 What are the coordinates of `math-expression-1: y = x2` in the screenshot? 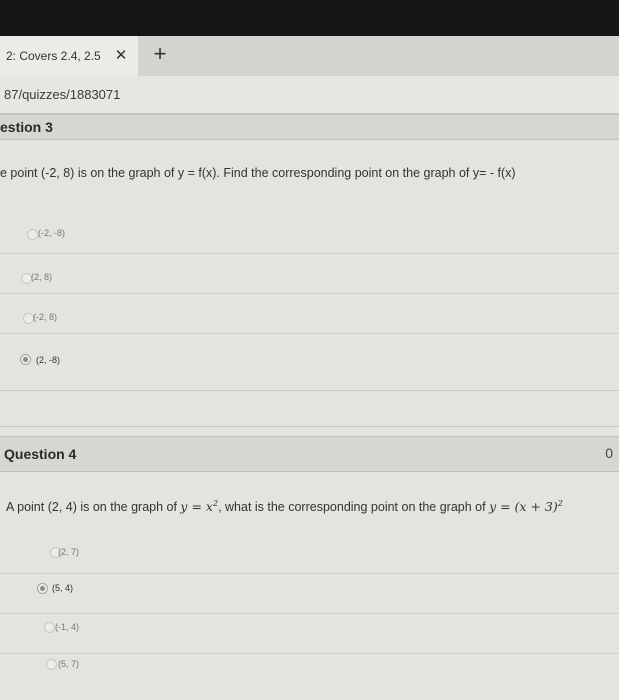 It's located at (199, 507).